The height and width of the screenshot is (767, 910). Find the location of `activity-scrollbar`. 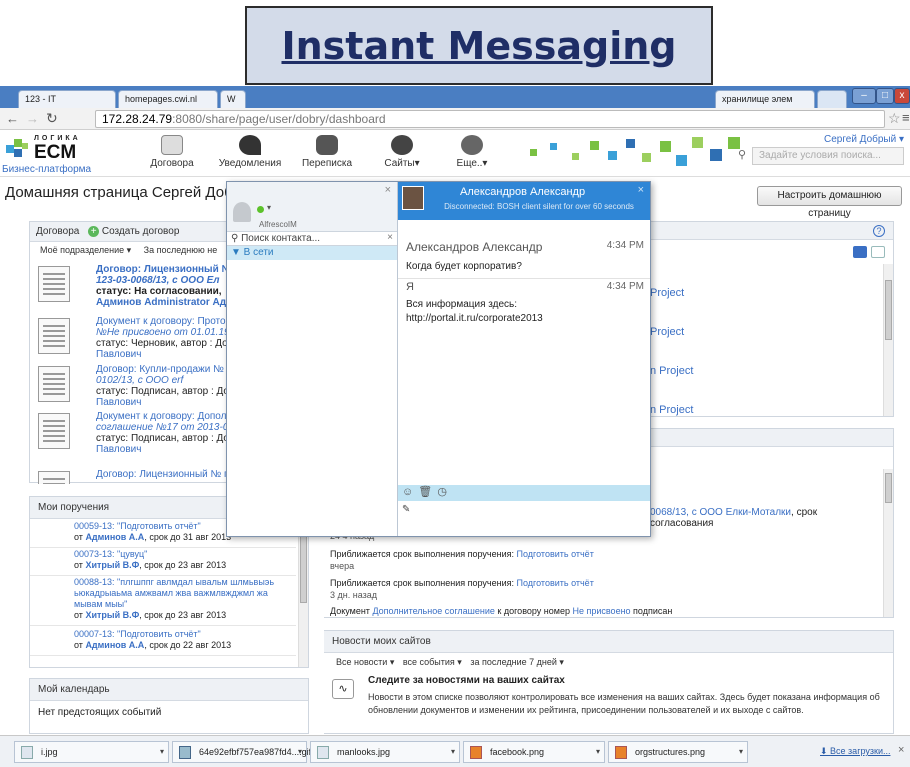

activity-scrollbar is located at coordinates (888, 543).